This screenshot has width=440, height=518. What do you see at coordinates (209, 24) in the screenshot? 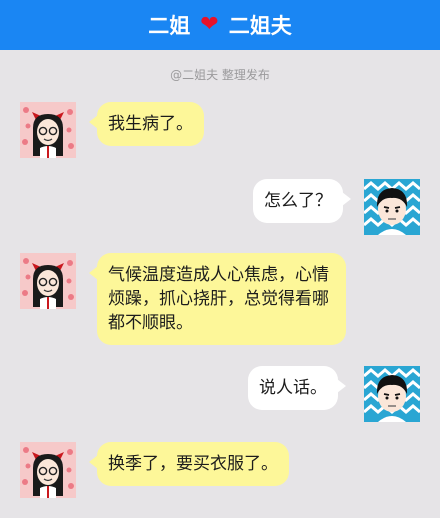
I see `heart-icon: ❤` at bounding box center [209, 24].